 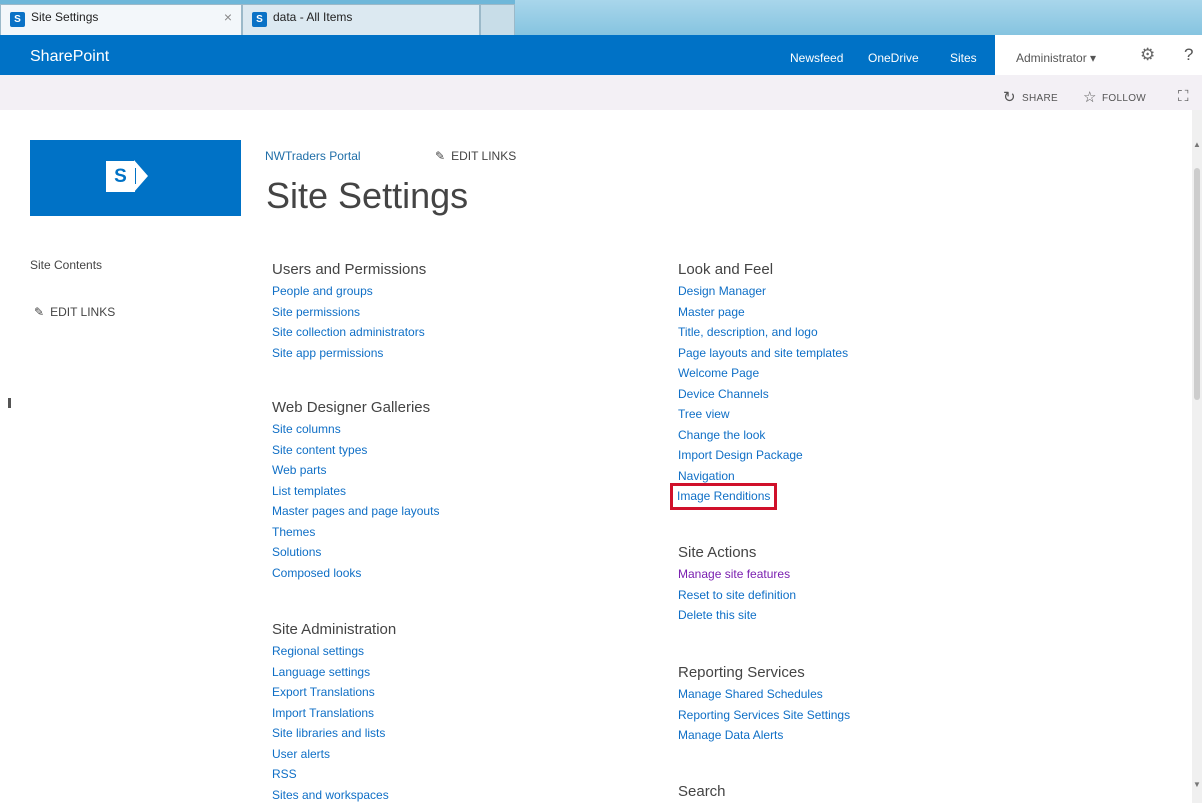 I want to click on link-site-collection-admins: Site collection administrators, so click(x=349, y=332).